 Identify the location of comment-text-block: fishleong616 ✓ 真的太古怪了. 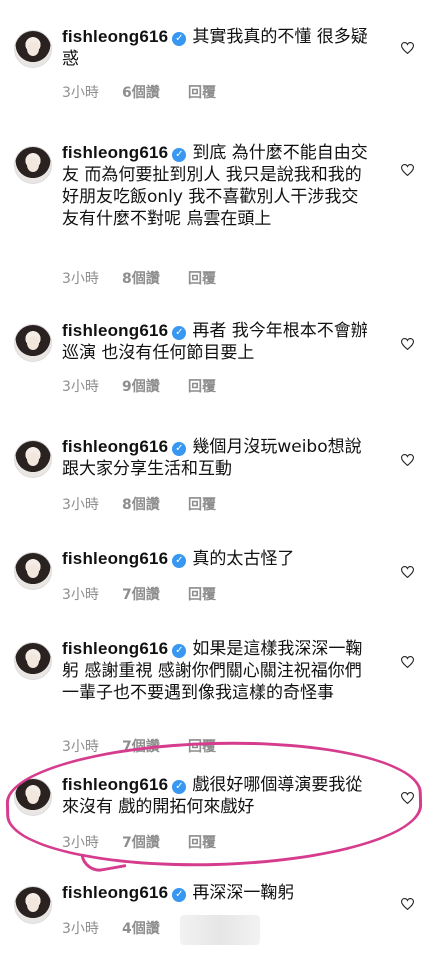
(217, 559).